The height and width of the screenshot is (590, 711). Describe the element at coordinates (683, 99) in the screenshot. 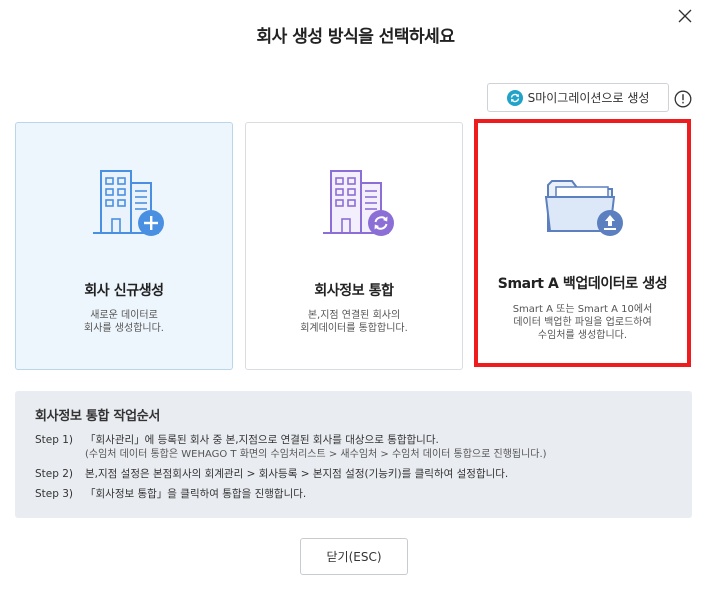

I see `info-icon` at that location.